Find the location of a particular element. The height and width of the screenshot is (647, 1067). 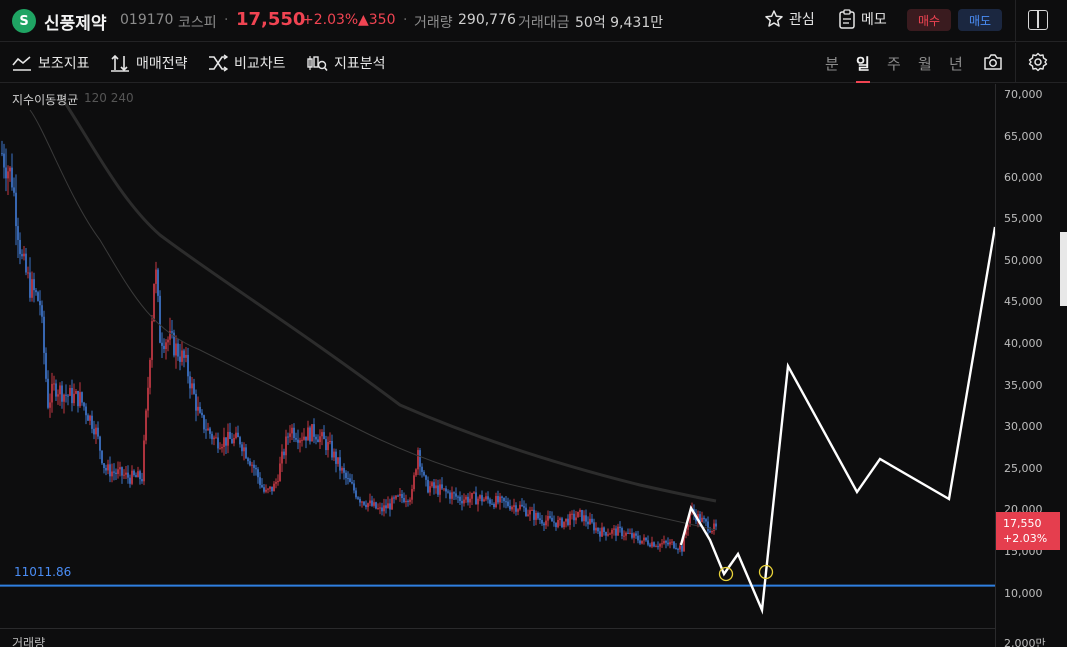

compare-chart-button: 비교차트 is located at coordinates (247, 63).